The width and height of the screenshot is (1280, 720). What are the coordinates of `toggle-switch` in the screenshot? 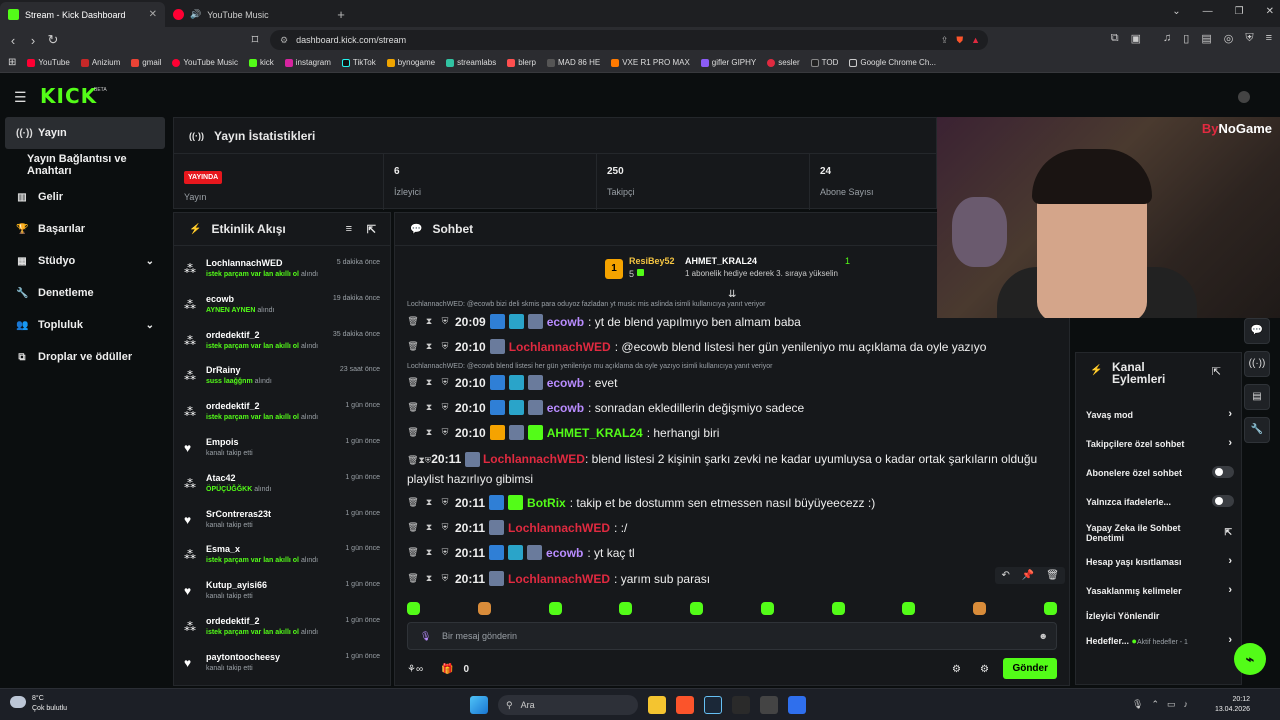 It's located at (1223, 501).